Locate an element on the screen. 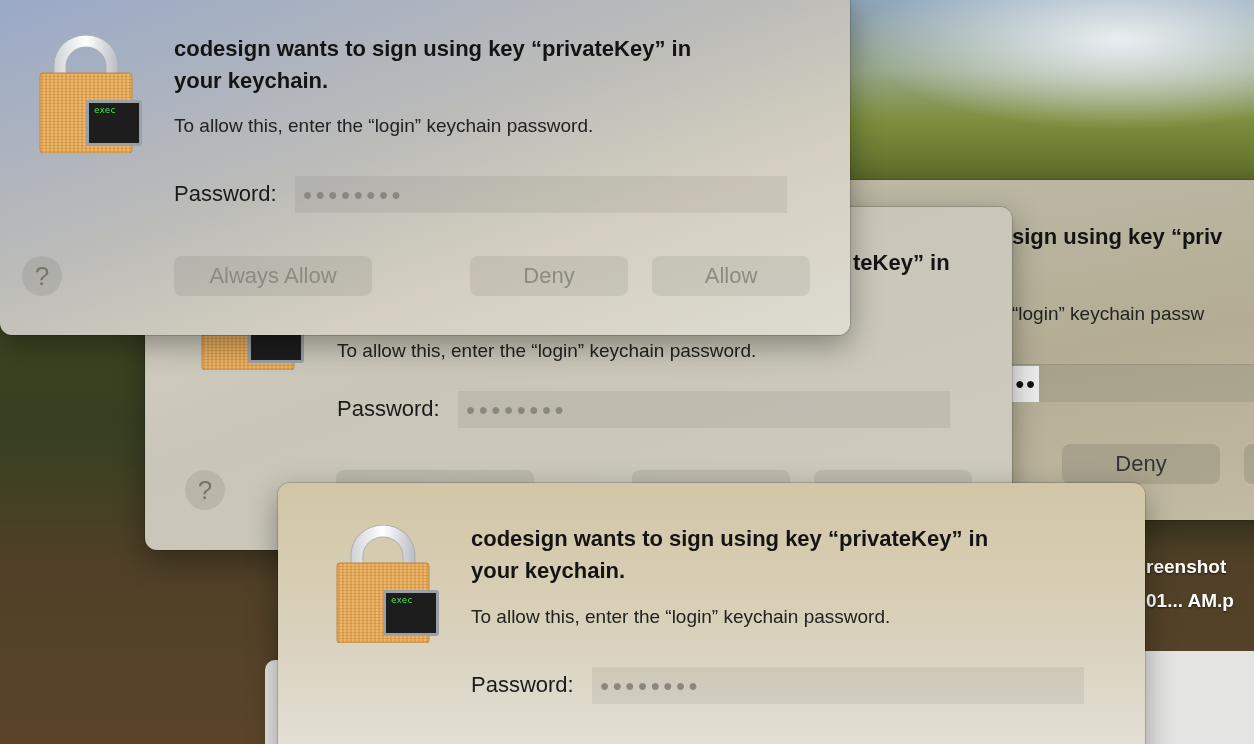 The image size is (1254, 744). password-field: ●● is located at coordinates (1133, 383).